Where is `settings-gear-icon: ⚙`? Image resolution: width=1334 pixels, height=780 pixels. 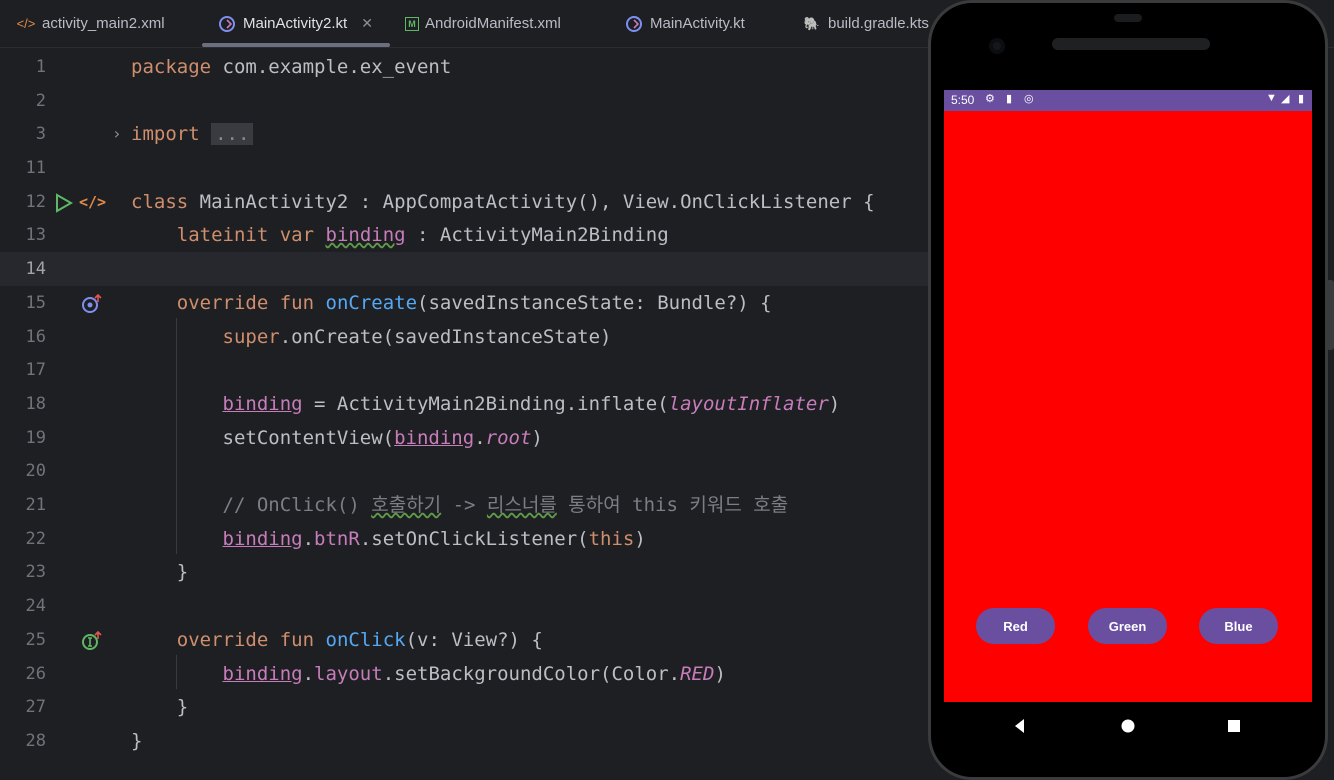
settings-gear-icon: ⚙ is located at coordinates (990, 99).